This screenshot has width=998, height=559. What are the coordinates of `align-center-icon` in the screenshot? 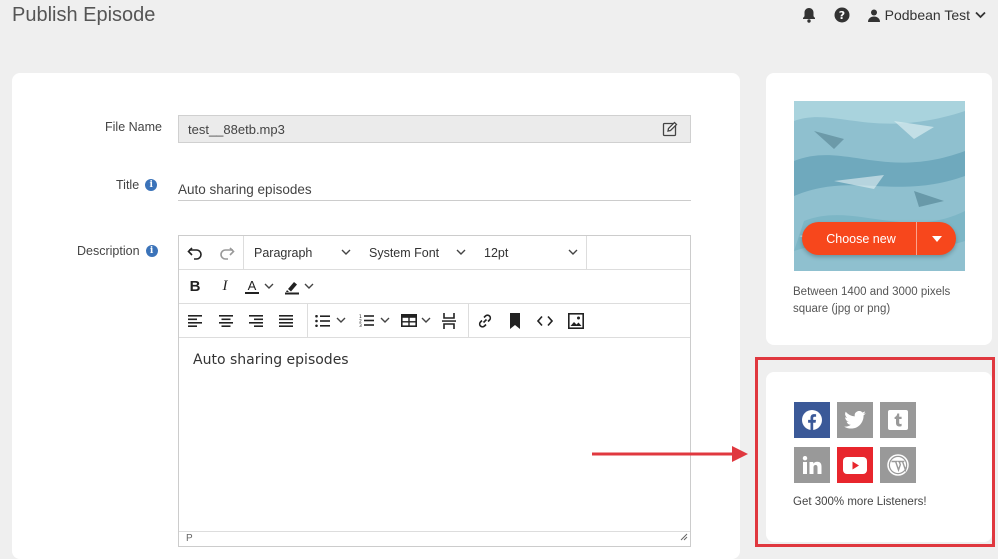 It's located at (226, 321).